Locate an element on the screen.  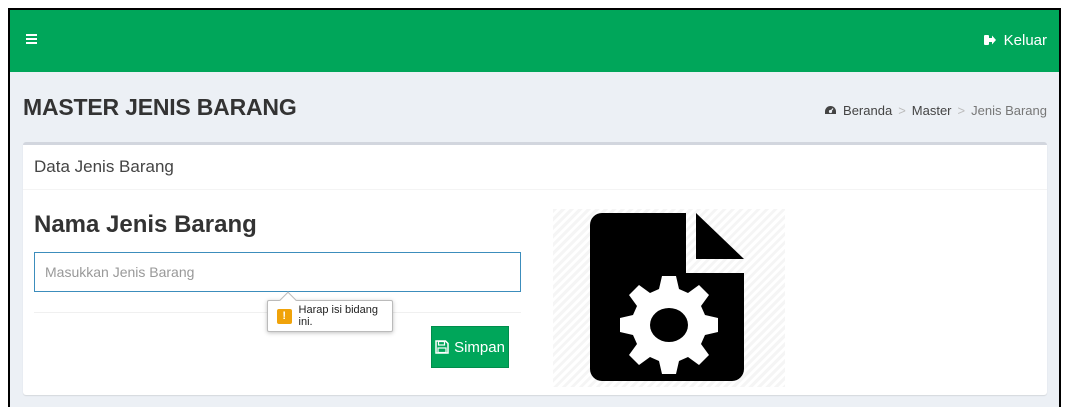
validation-tooltip: ! Harap isi bidang ini. is located at coordinates (330, 316).